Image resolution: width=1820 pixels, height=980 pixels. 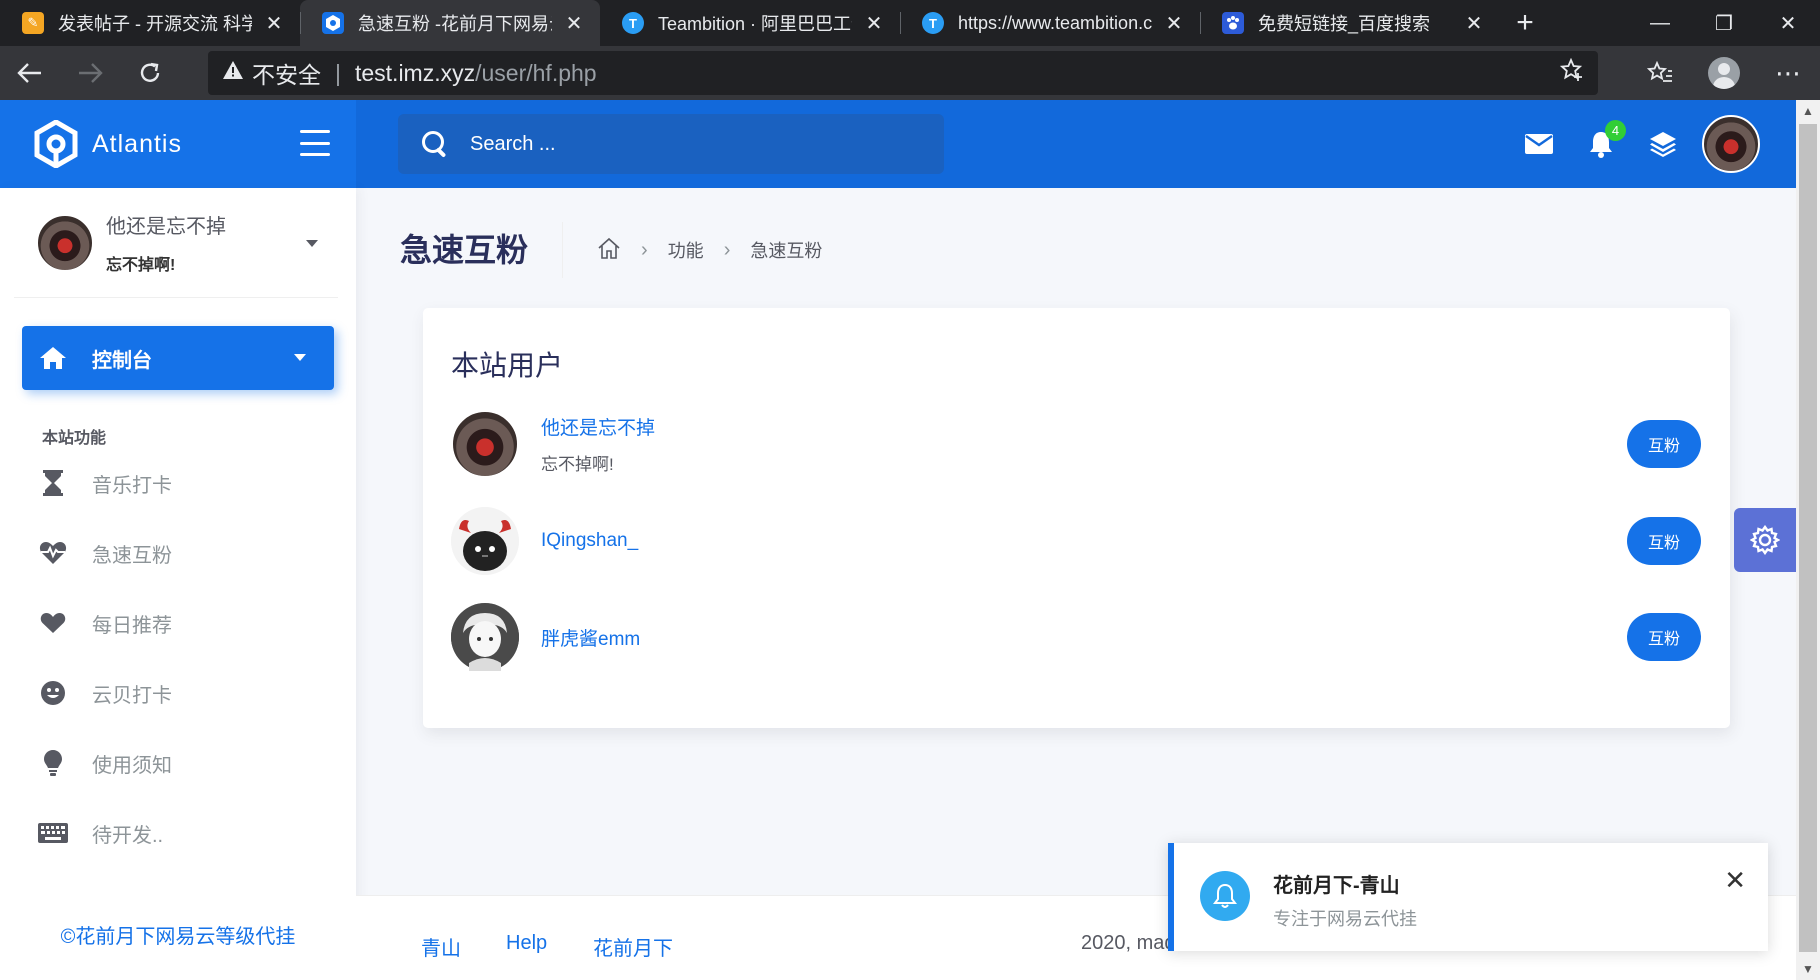 I want to click on scrollbar-thumb, so click(x=1808, y=538).